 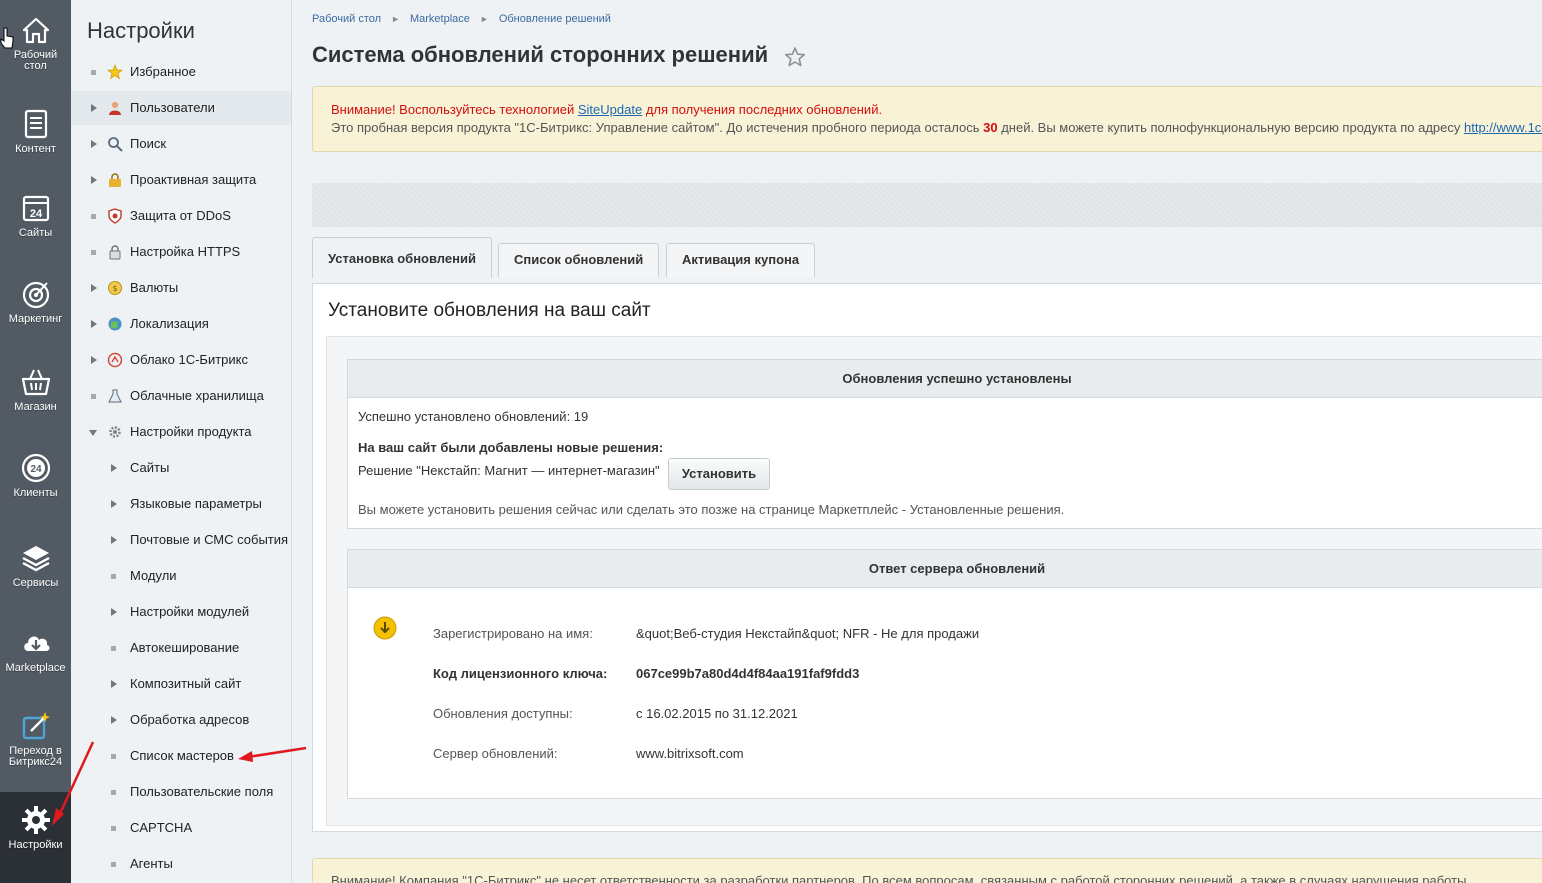 I want to click on menu-item: Проактивная защита, so click(x=181, y=180).